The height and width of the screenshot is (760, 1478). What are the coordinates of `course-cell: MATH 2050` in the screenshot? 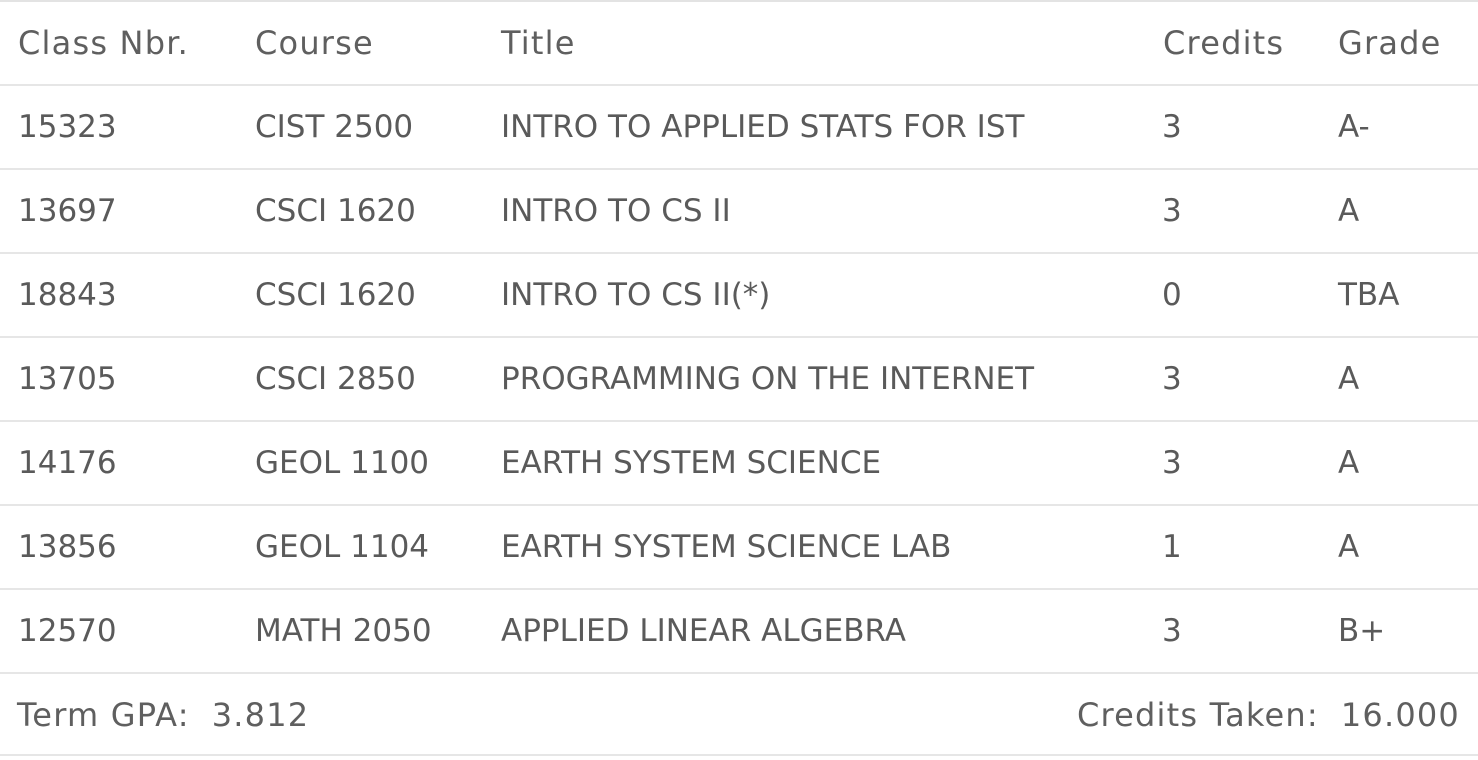 It's located at (343, 631).